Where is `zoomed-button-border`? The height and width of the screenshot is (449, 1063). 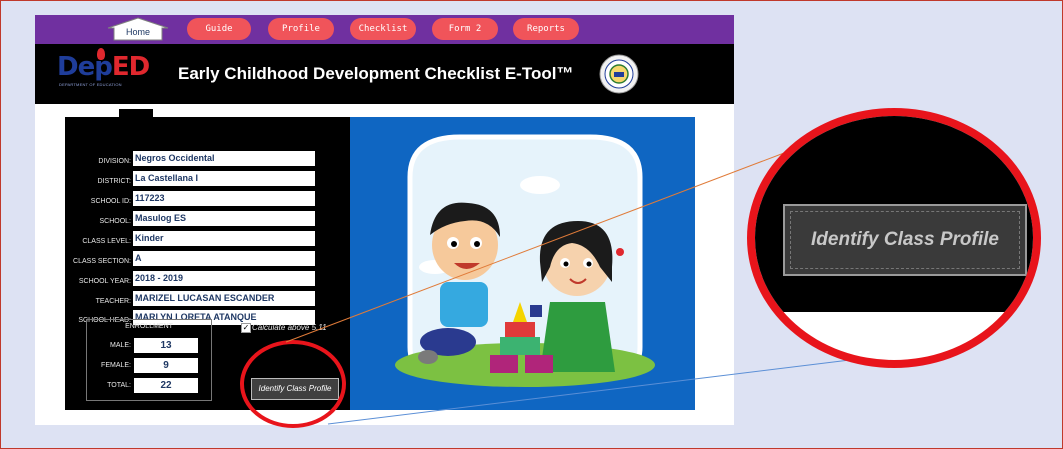 zoomed-button-border is located at coordinates (905, 240).